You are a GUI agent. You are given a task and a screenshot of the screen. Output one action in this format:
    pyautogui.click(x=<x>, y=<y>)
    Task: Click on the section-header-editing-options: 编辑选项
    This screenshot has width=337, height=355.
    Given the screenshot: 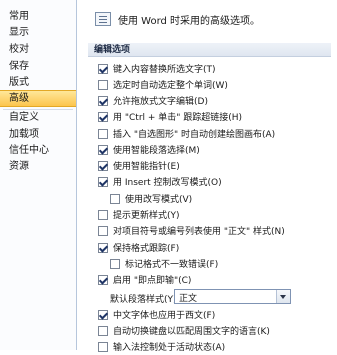 What is the action you would take?
    pyautogui.click(x=209, y=50)
    